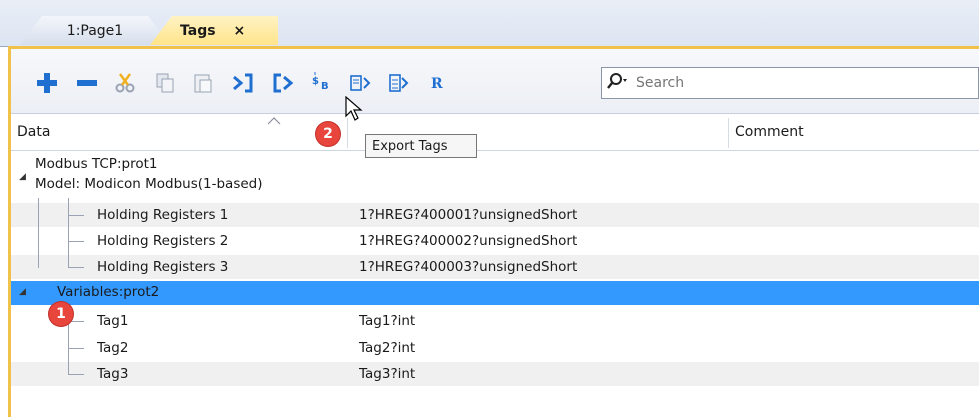  I want to click on svg-text: B, so click(325, 86).